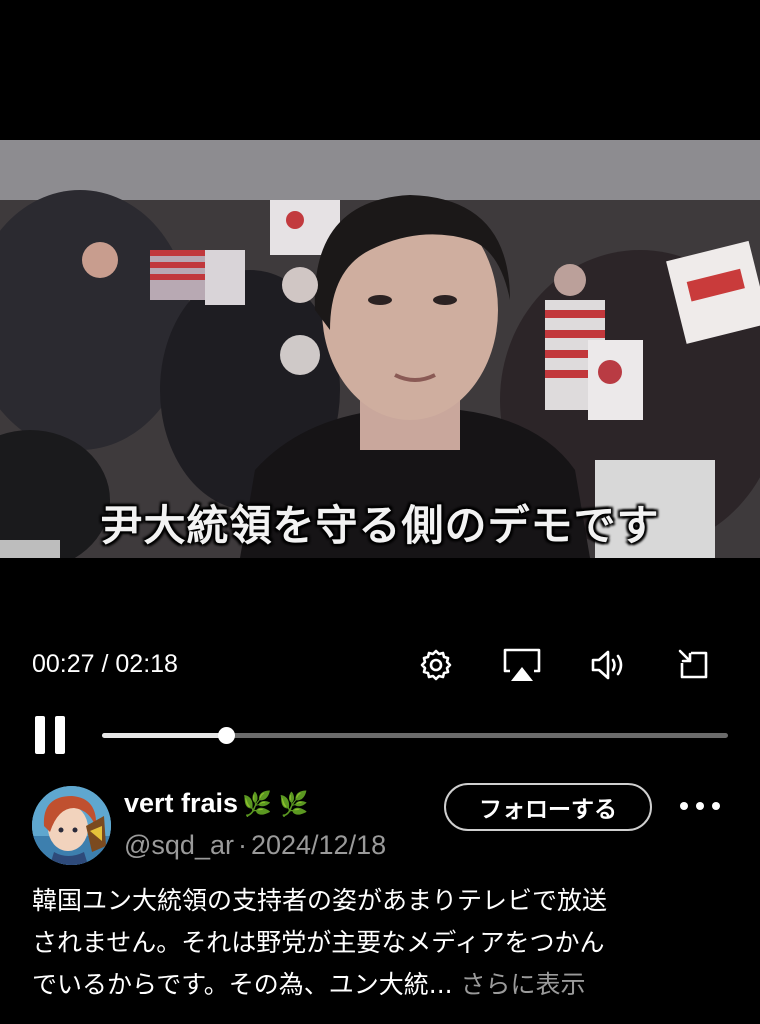  I want to click on gear-icon, so click(436, 665).